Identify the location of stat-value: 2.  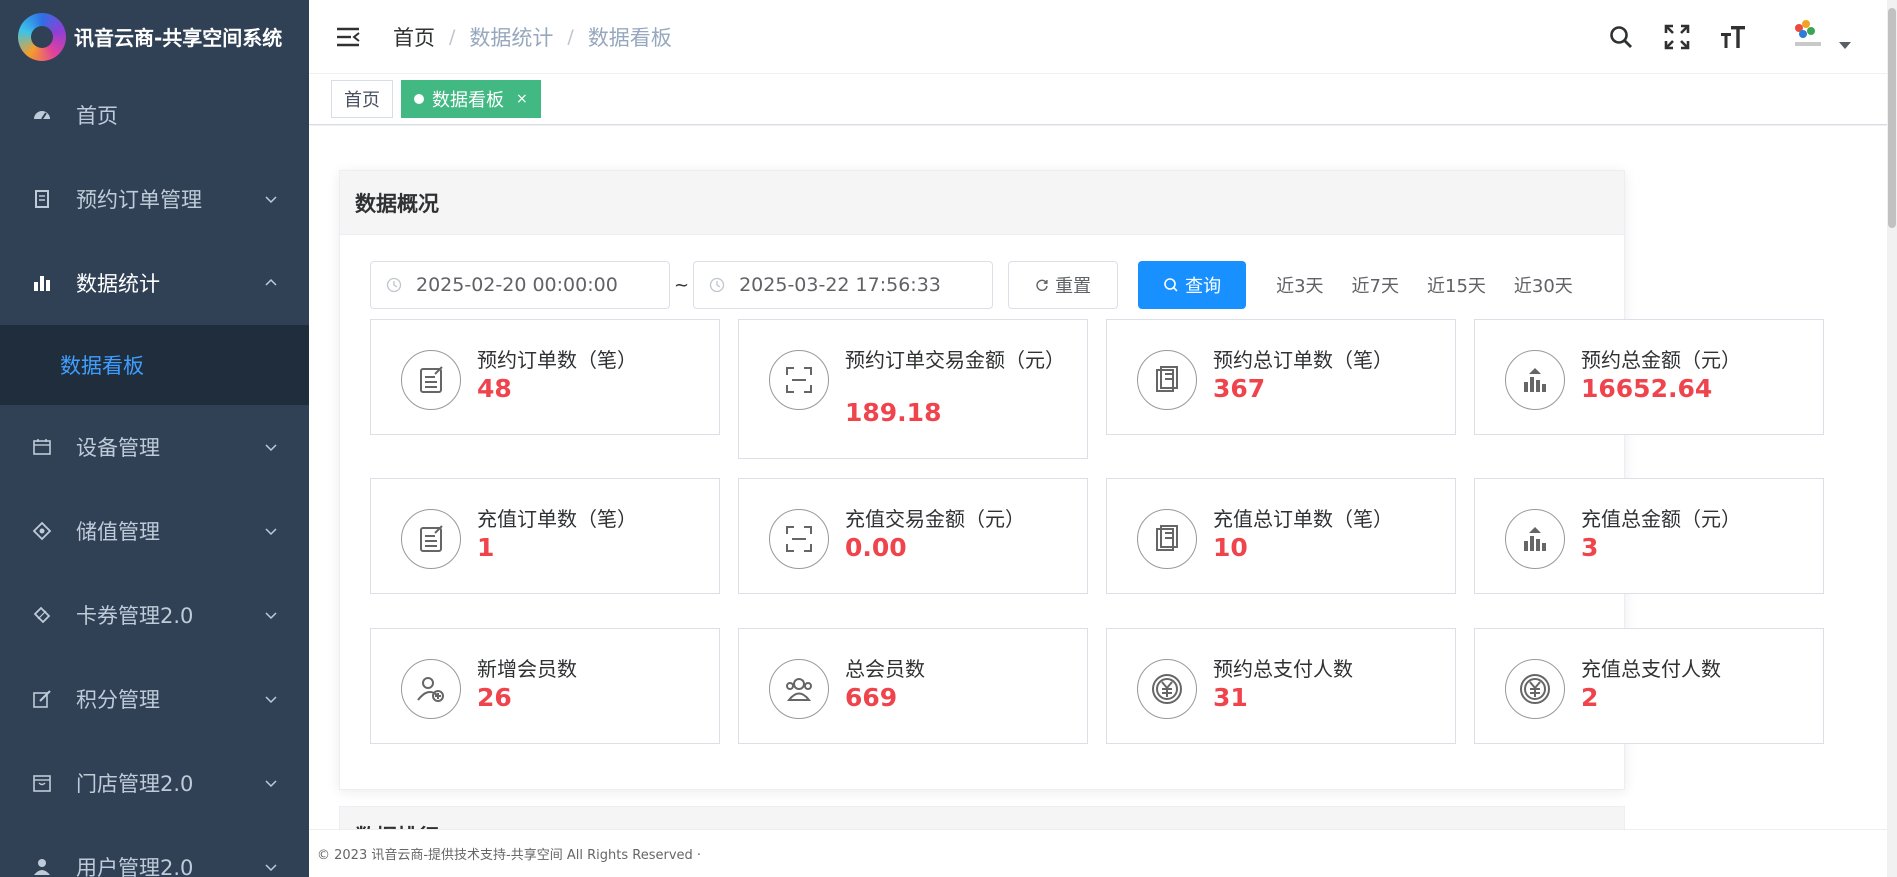
(1590, 697).